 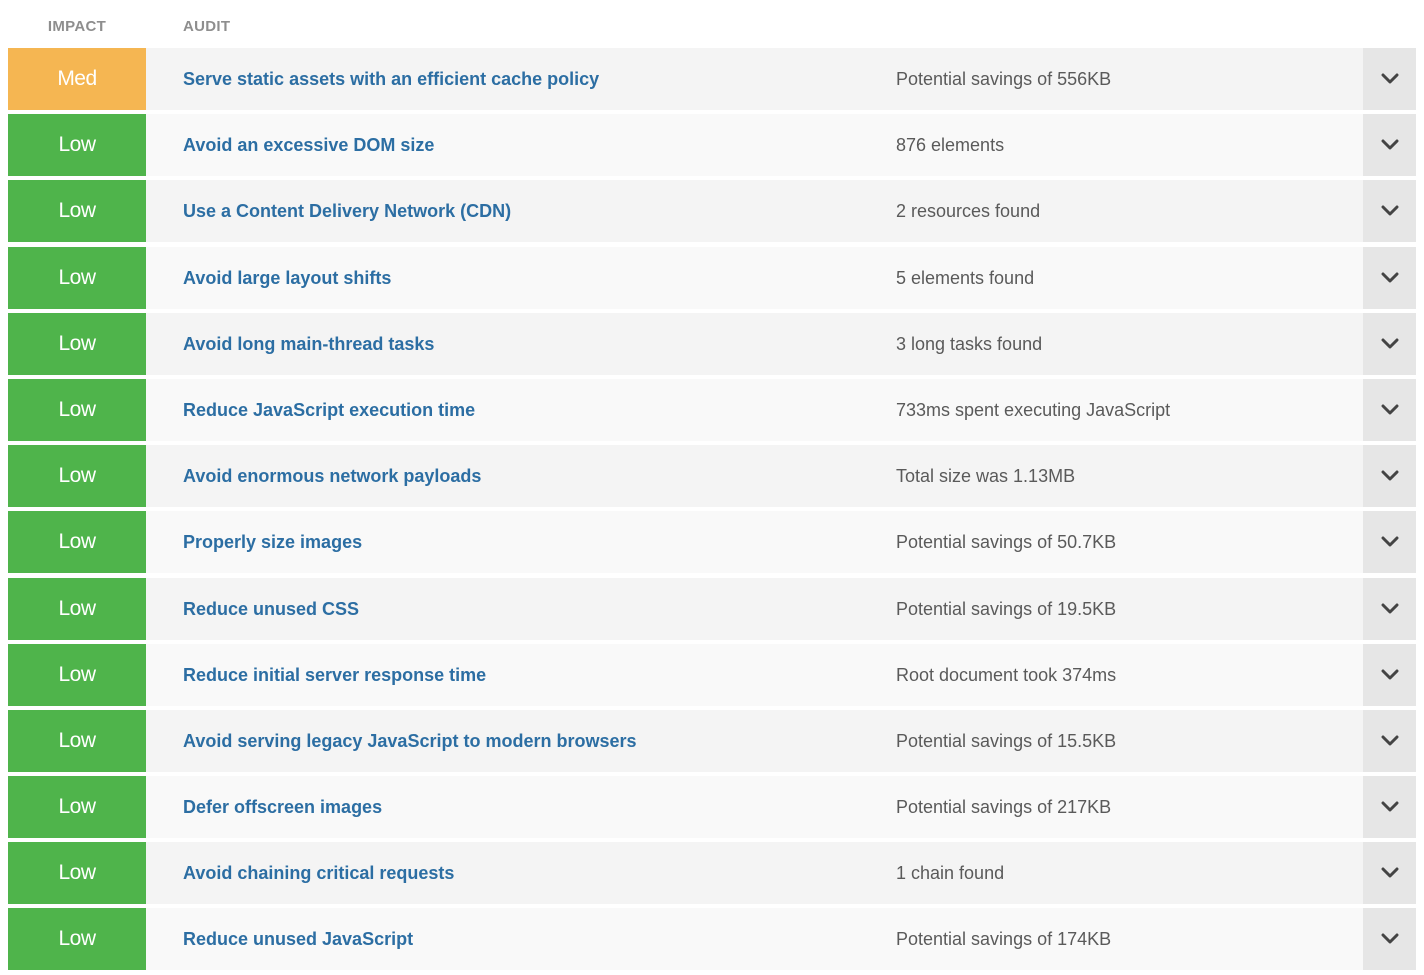 I want to click on audit-detail: Potential savings of 556KB, so click(x=1004, y=79).